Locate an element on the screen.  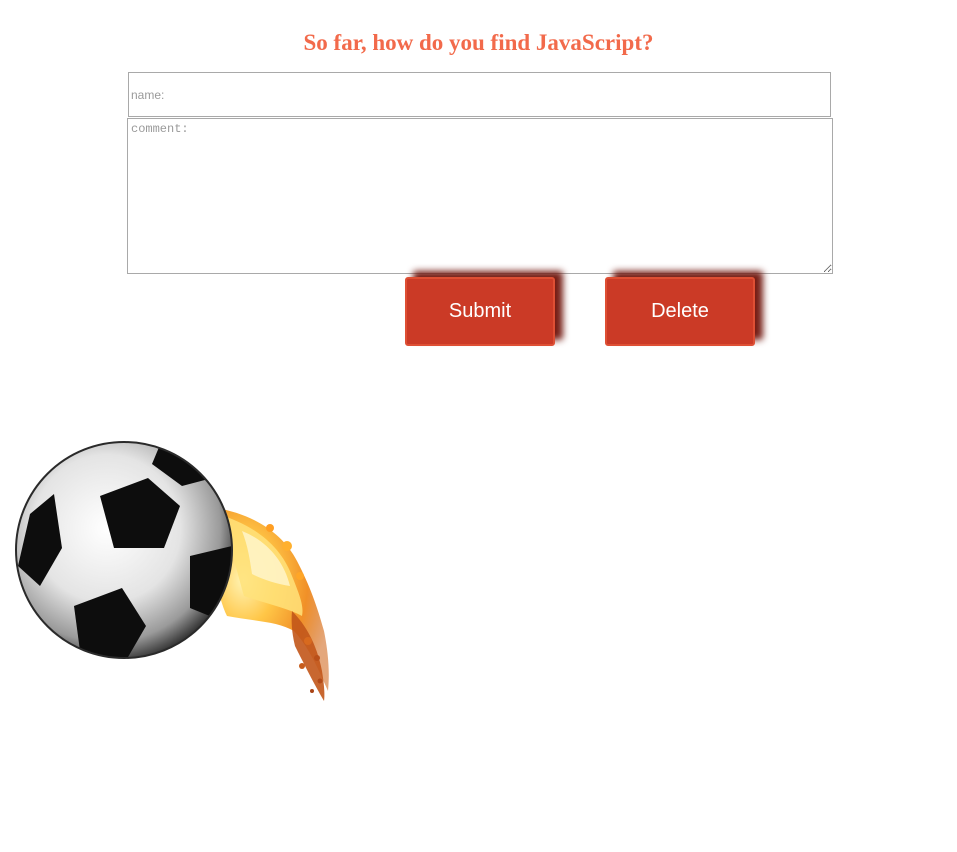
comment-textarea is located at coordinates (480, 196).